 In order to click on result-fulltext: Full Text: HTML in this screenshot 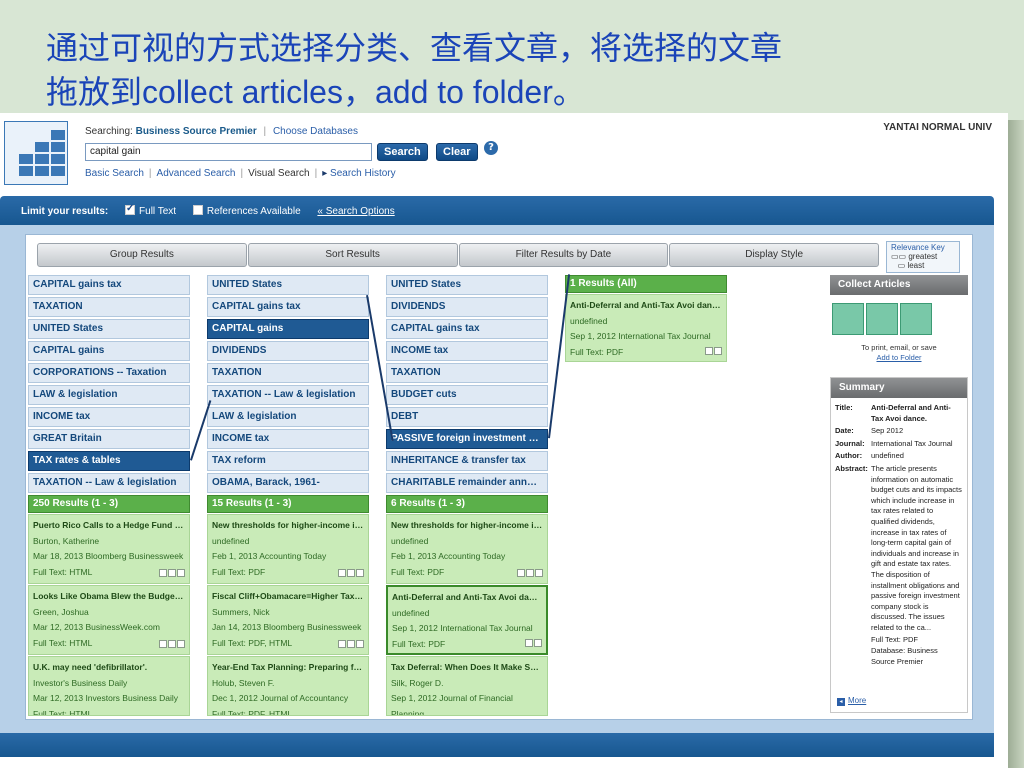, I will do `click(63, 712)`.